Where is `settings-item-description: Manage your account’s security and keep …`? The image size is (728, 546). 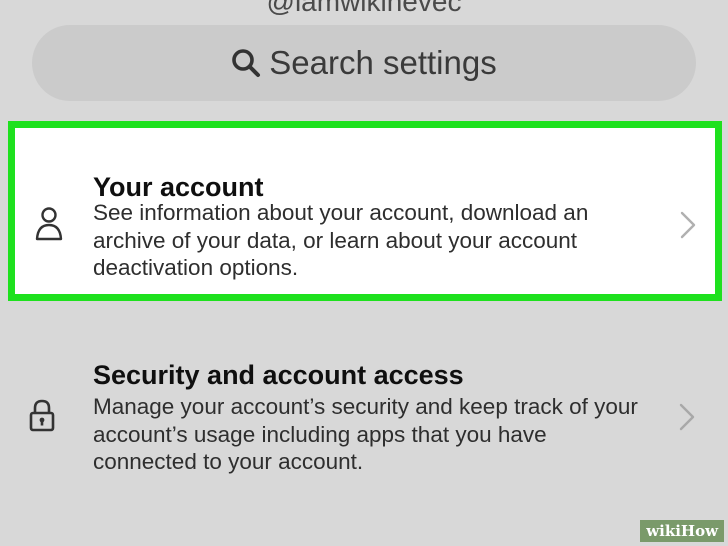 settings-item-description: Manage your account’s security and keep … is located at coordinates (365, 434).